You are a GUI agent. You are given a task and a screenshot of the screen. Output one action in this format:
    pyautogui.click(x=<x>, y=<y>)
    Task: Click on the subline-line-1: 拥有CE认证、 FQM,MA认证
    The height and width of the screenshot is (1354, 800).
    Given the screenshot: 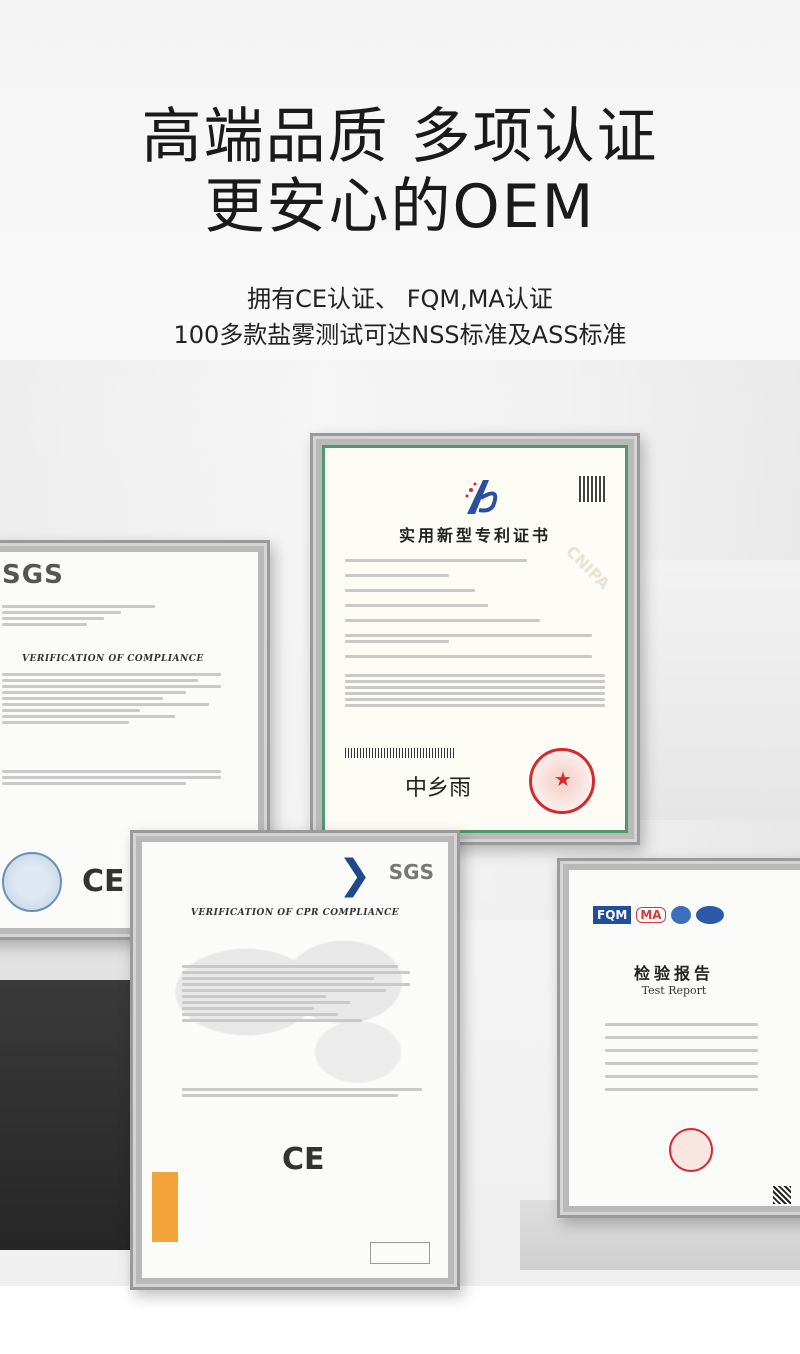 What is the action you would take?
    pyautogui.click(x=400, y=299)
    